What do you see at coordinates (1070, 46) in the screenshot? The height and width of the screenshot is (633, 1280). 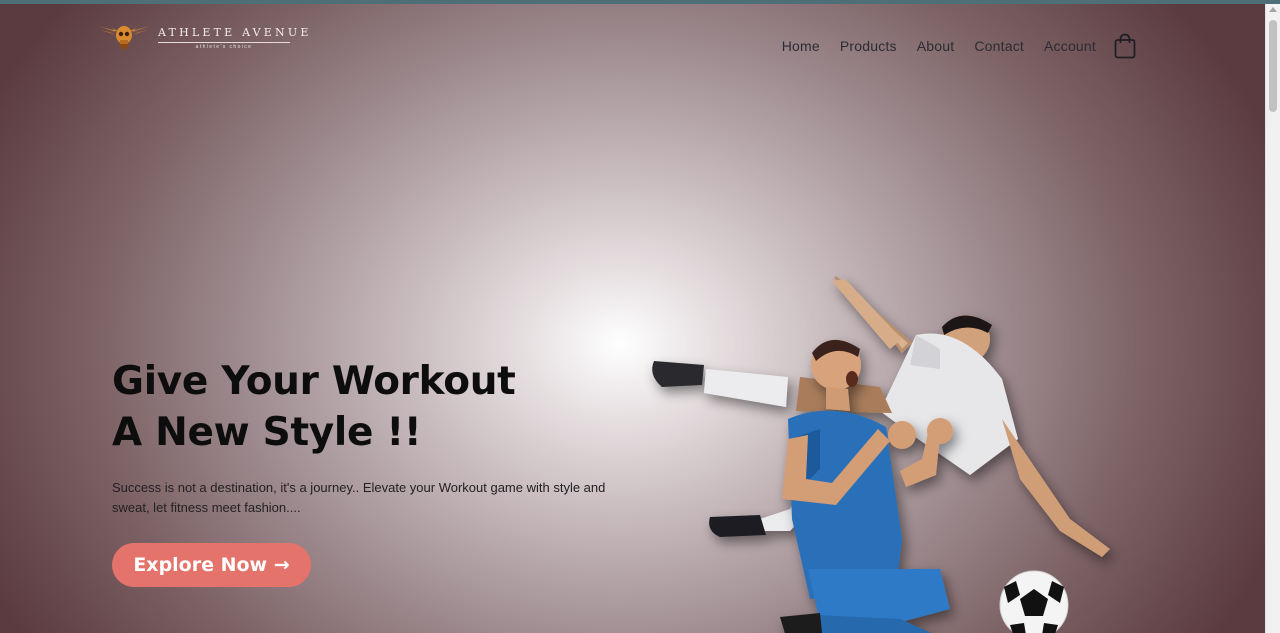 I see `nav-account: Account` at bounding box center [1070, 46].